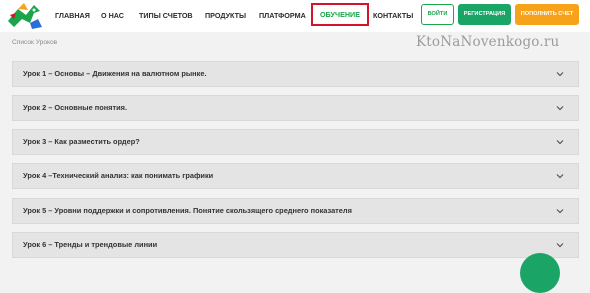  I want to click on nav-item-account-types: ТИПЫ СЧЕТОВ, so click(166, 16).